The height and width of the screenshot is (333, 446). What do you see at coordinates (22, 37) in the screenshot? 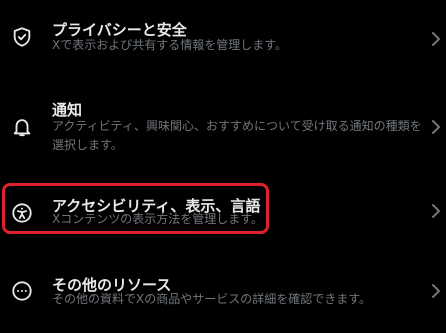
I see `shield-check-icon` at bounding box center [22, 37].